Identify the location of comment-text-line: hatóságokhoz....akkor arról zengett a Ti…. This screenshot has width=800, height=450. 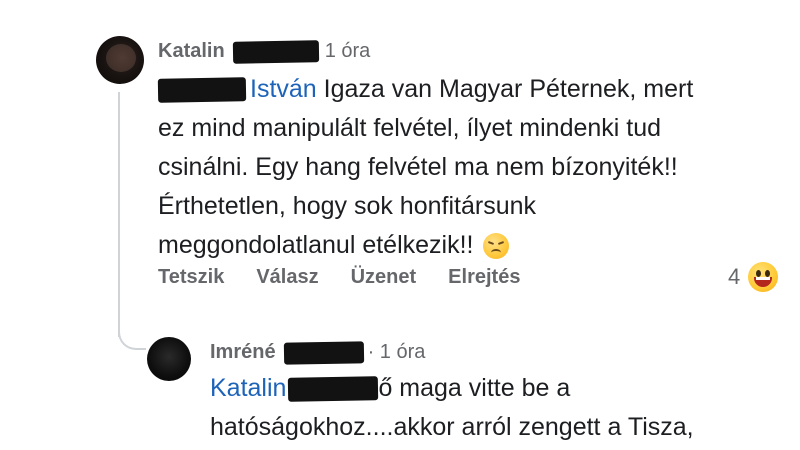
(452, 427).